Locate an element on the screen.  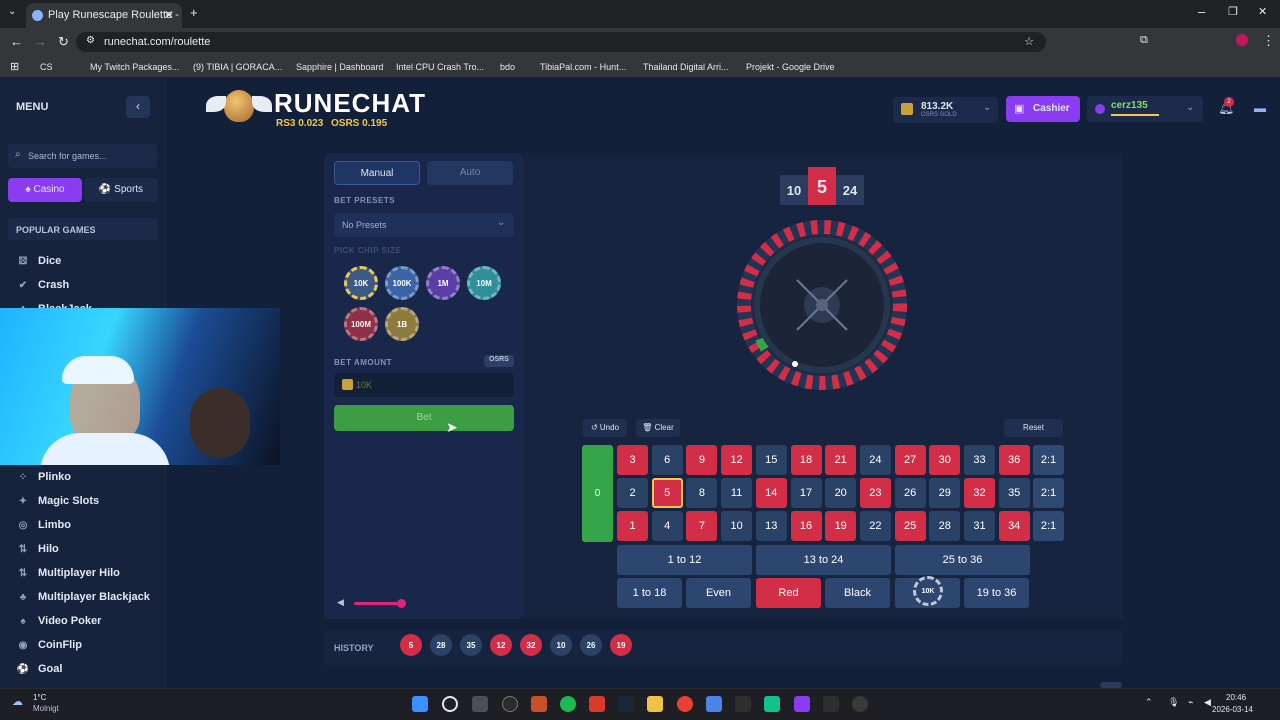
bet-cell-31: 31 is located at coordinates (979, 526).